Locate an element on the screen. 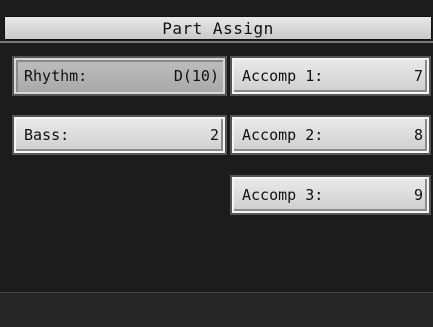  bass-value: 2 is located at coordinates (214, 135).